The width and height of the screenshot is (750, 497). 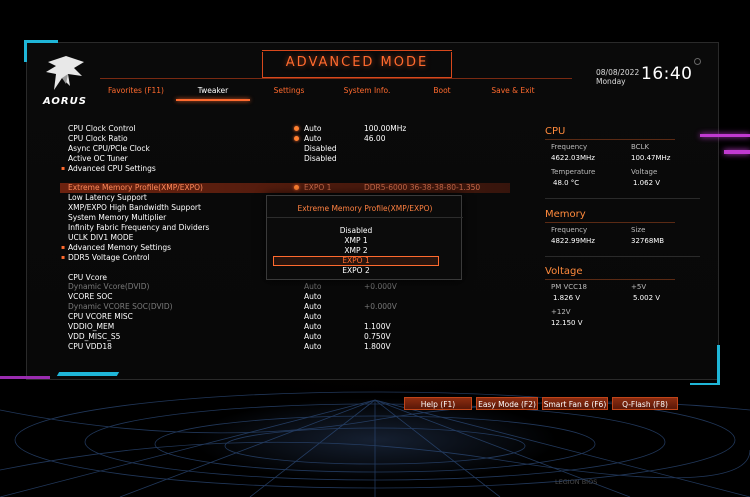 What do you see at coordinates (645, 403) in the screenshot?
I see `q-flash-button: Q-Flash (F8)` at bounding box center [645, 403].